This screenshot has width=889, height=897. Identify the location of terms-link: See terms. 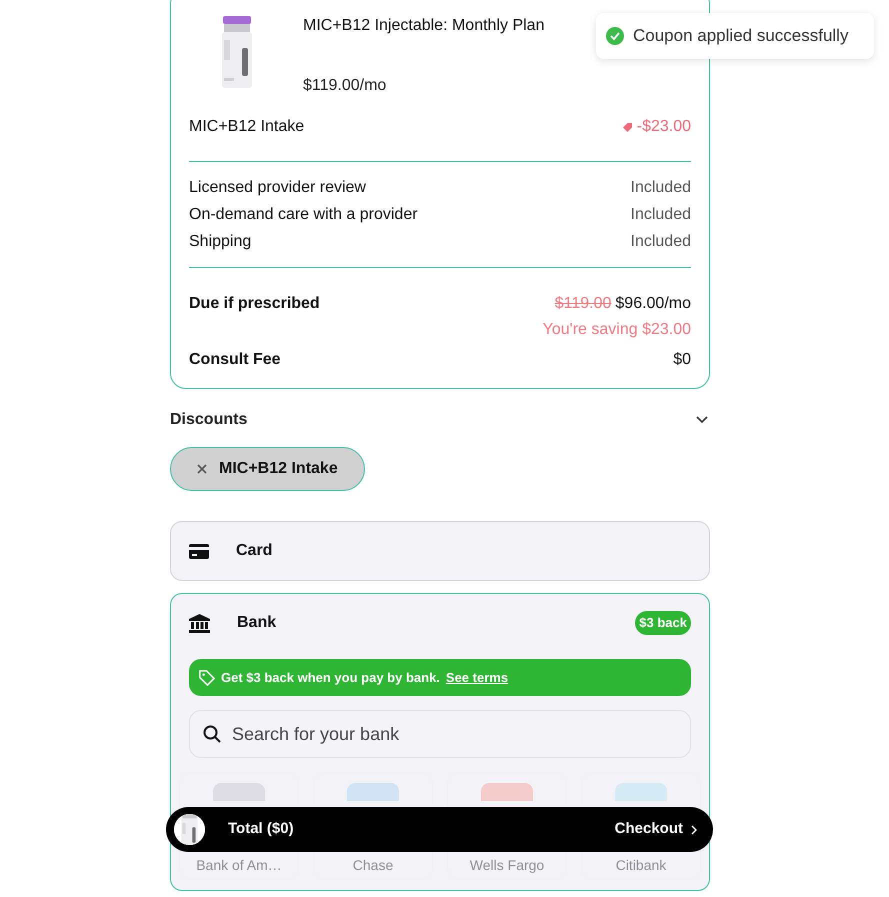
(477, 678).